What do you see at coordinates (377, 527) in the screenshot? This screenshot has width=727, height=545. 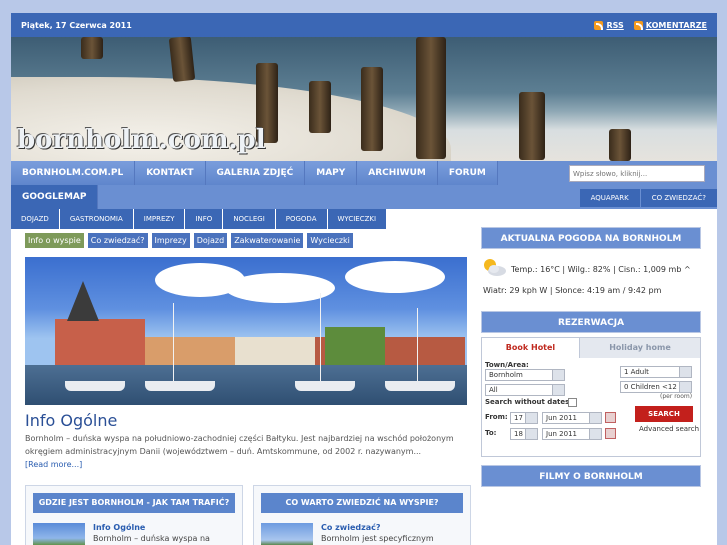 I see `box-item-title: Co zwiedzać?` at bounding box center [377, 527].